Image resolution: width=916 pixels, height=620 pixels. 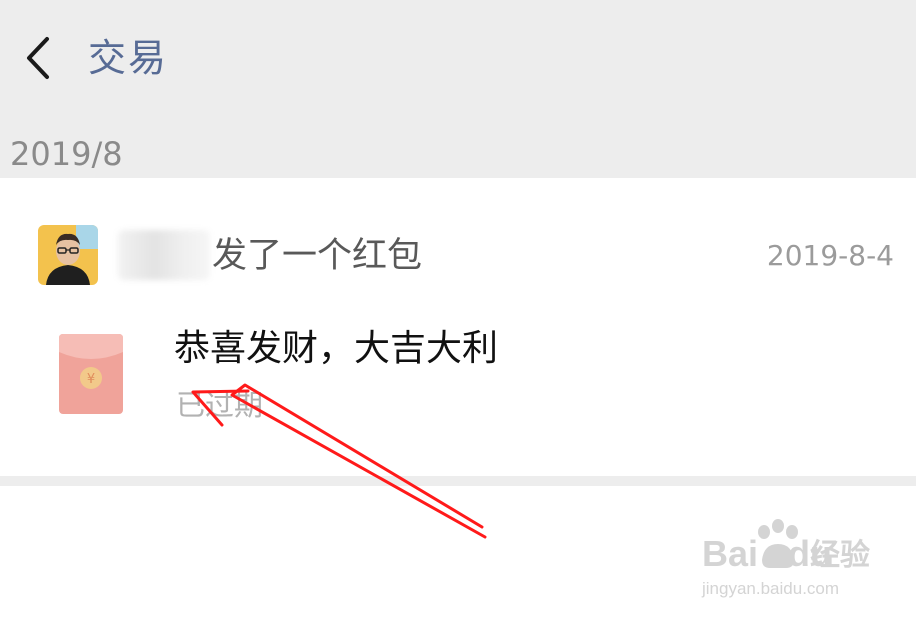 What do you see at coordinates (164, 255) in the screenshot?
I see `sender-name-blurred` at bounding box center [164, 255].